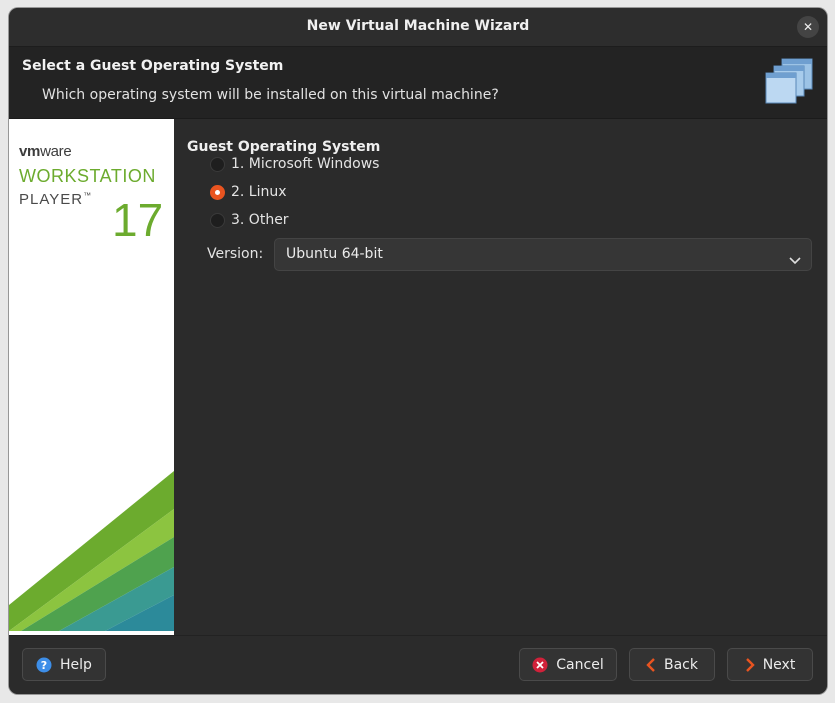 The height and width of the screenshot is (703, 835). I want to click on radio-option-windows: 1. Microsoft Windows, so click(294, 164).